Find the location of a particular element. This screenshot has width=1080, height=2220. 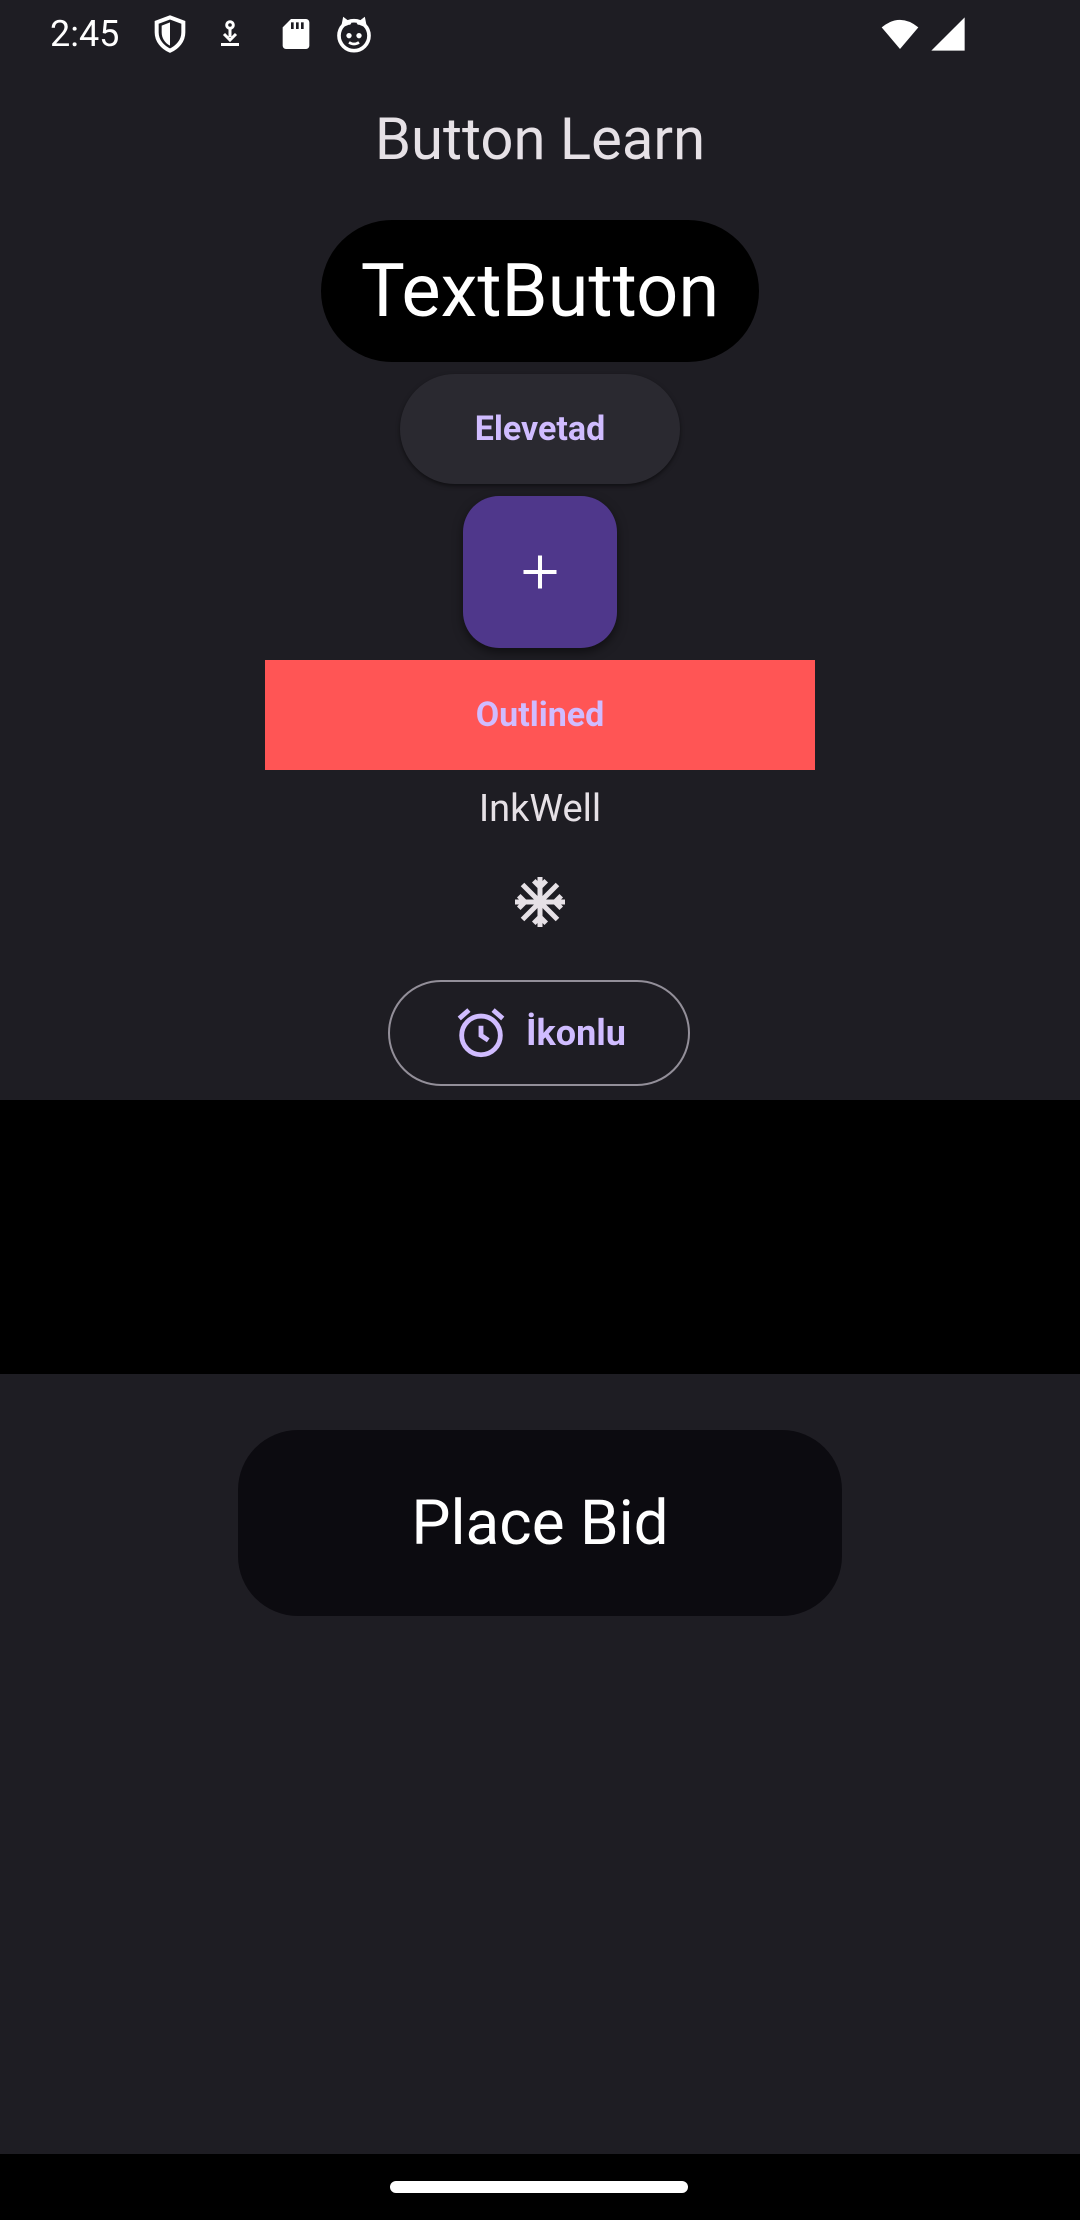

shield-icon is located at coordinates (170, 34).